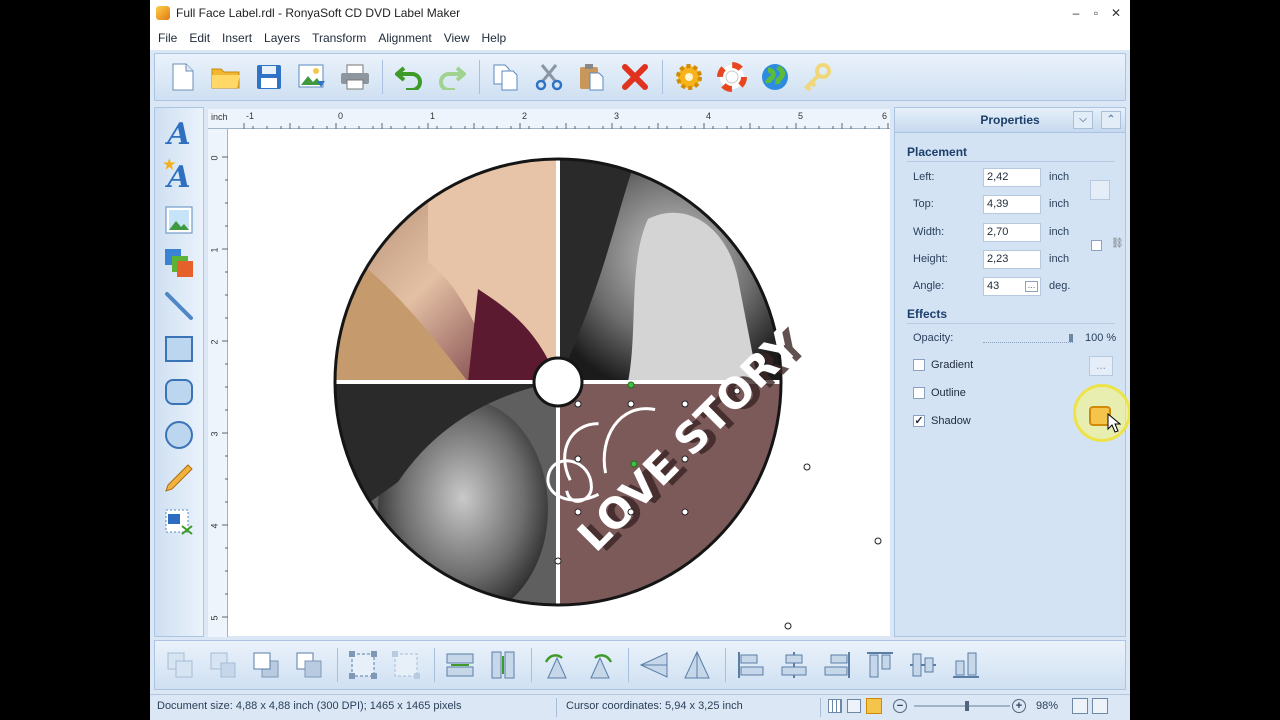  I want to click on send-to-back-button, so click(309, 665).